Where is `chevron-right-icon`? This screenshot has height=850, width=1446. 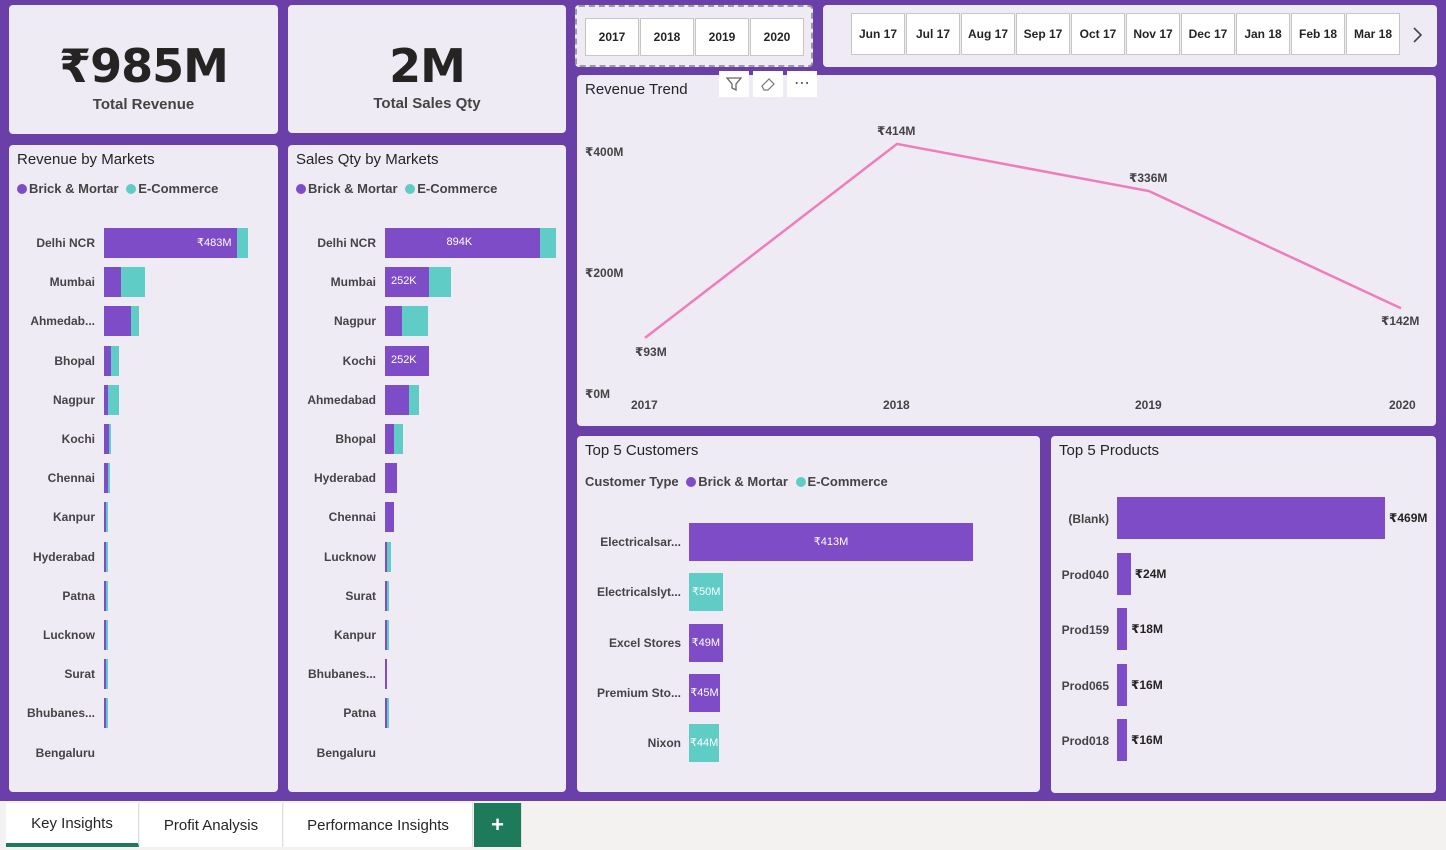 chevron-right-icon is located at coordinates (1417, 35).